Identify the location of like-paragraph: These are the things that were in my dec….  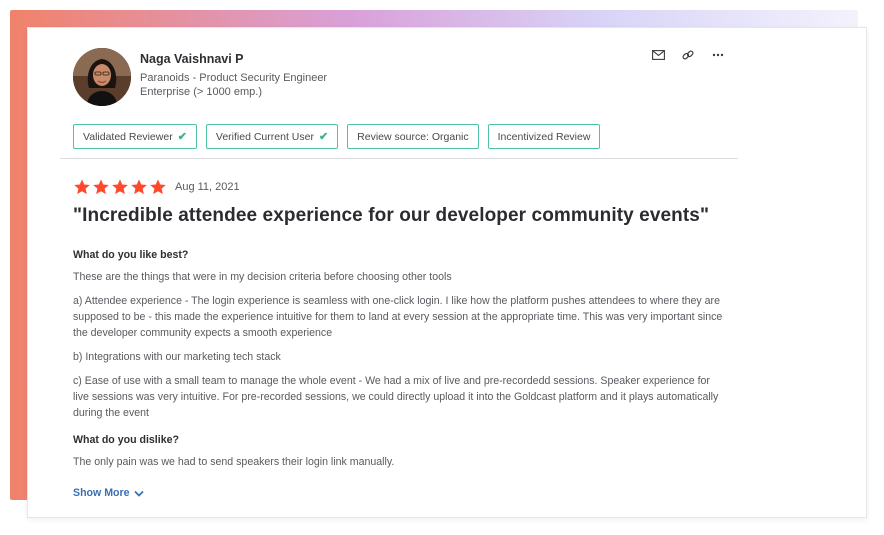
(262, 277).